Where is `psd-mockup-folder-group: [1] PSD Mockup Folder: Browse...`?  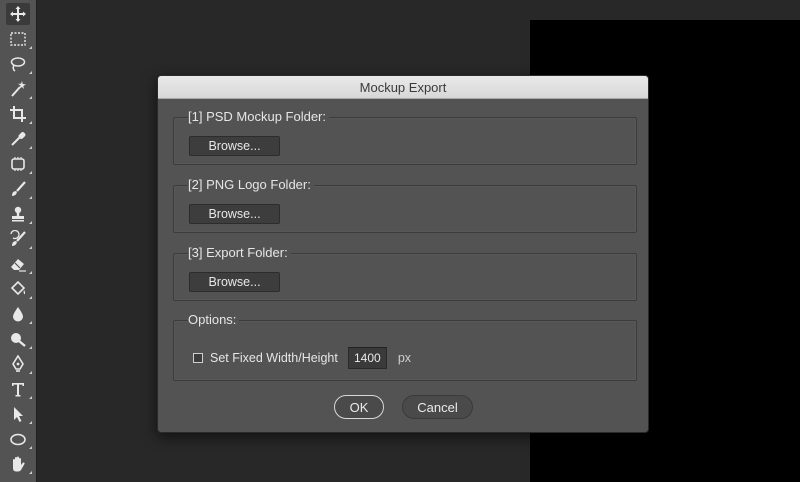
psd-mockup-folder-group: [1] PSD Mockup Folder: Browse... is located at coordinates (405, 137).